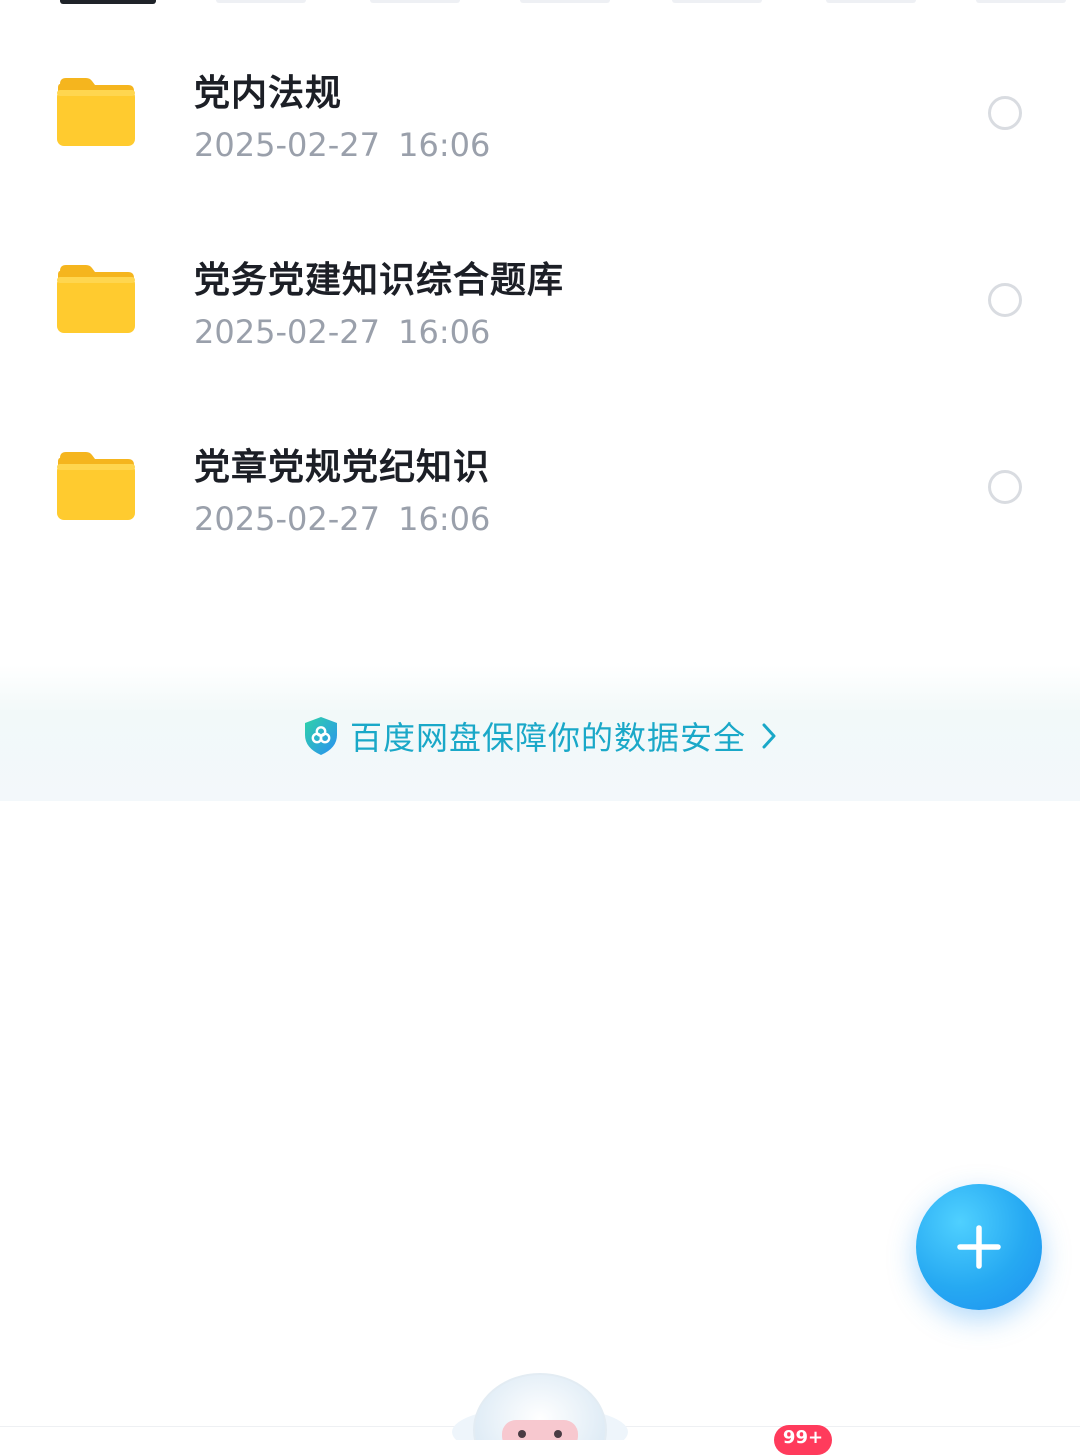 Image resolution: width=1080 pixels, height=1455 pixels. I want to click on mascot-icon, so click(540, 1406).